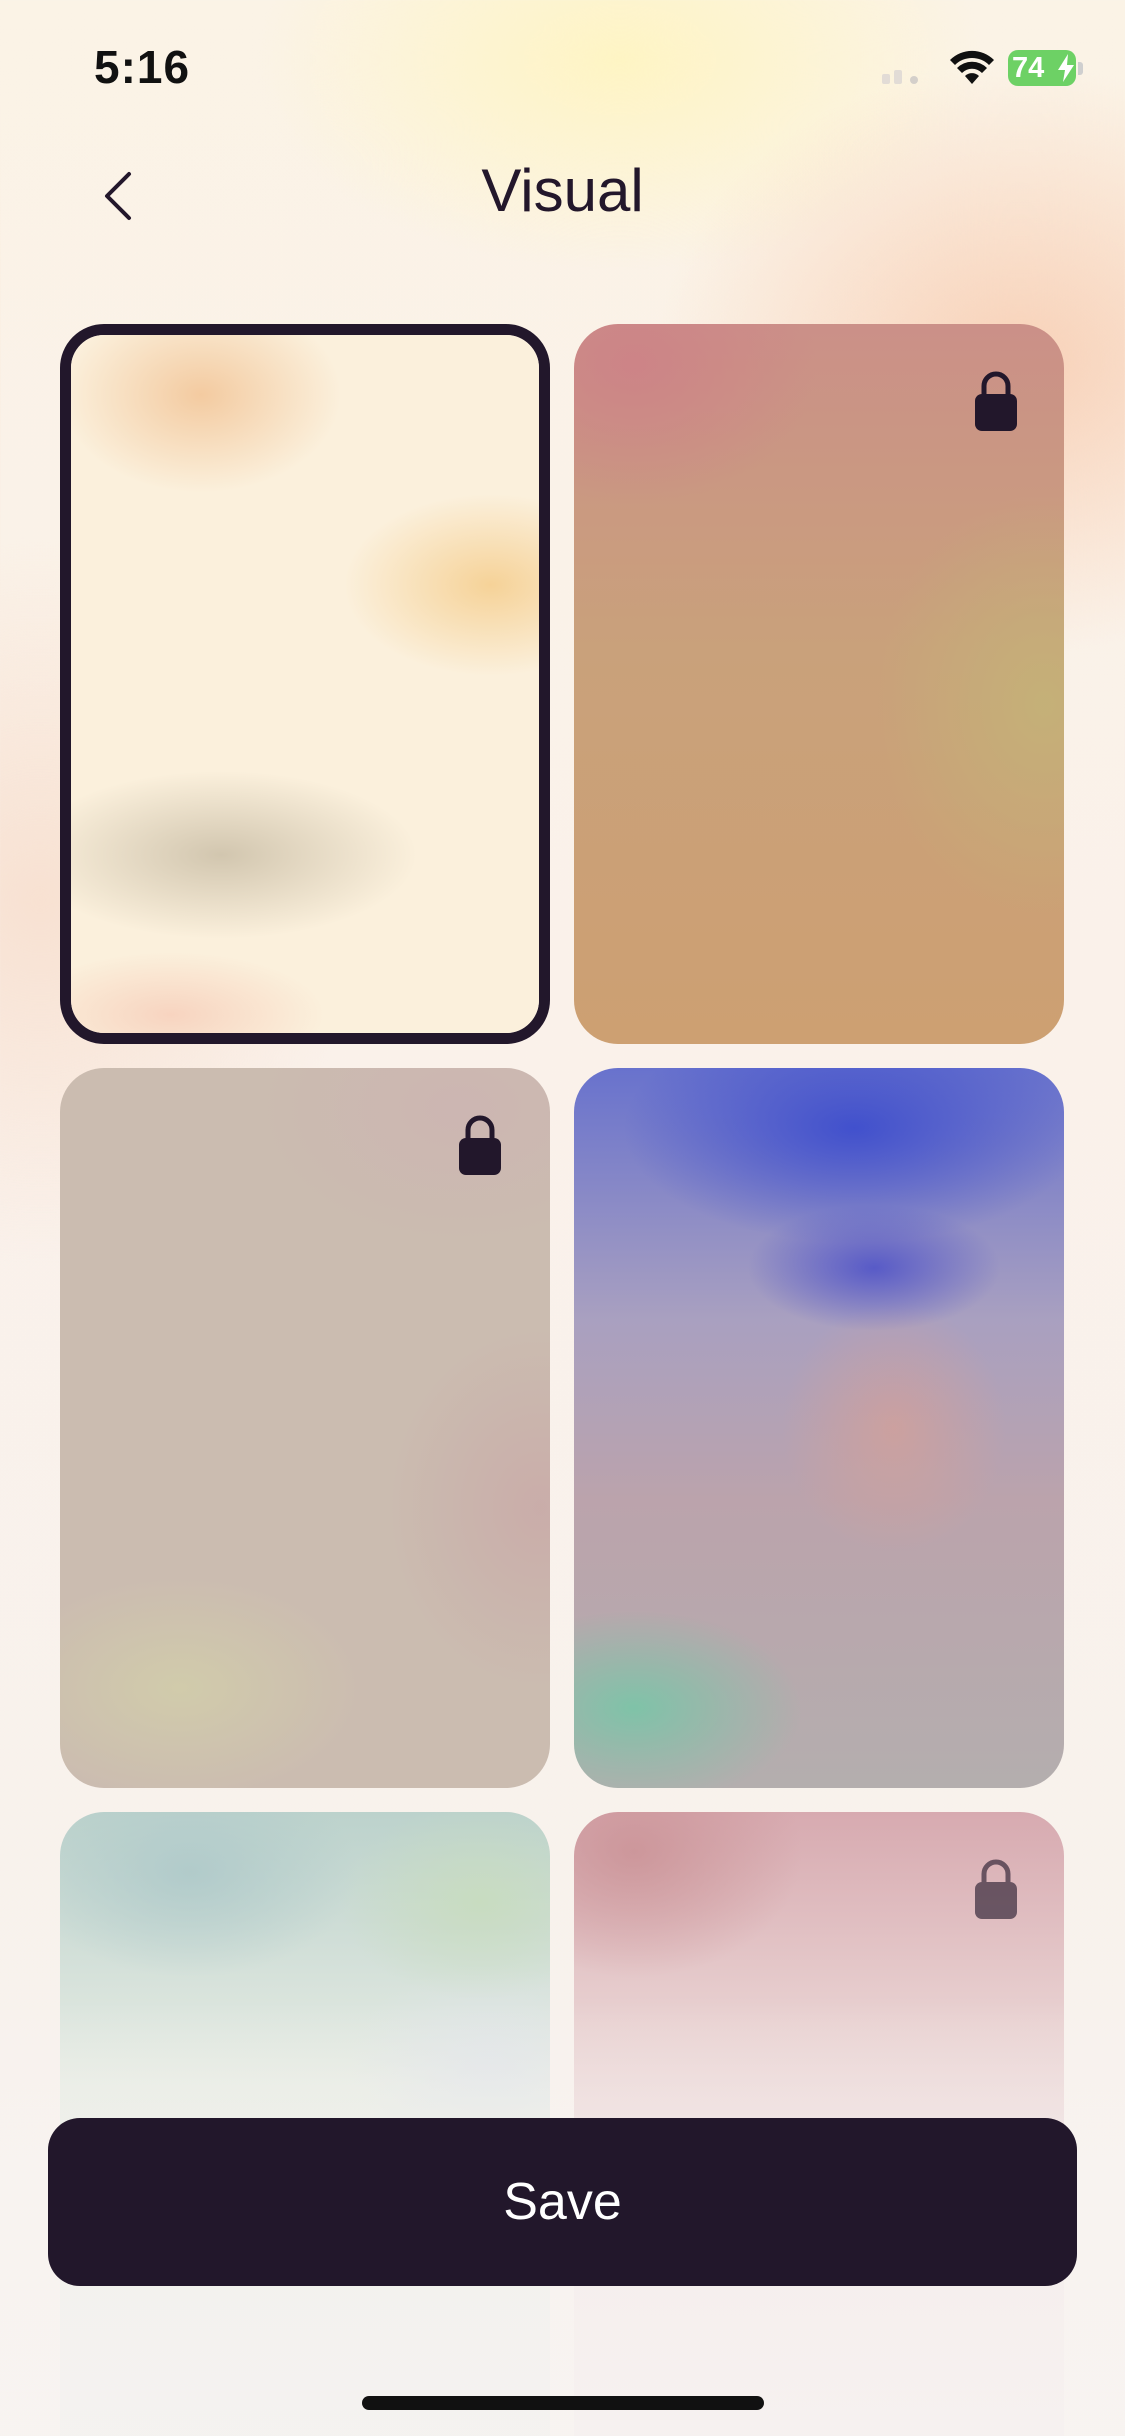  I want to click on home-indicator, so click(563, 2403).